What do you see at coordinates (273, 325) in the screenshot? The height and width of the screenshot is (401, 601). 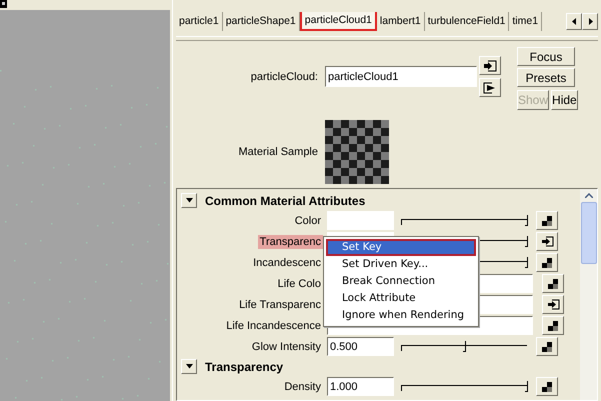 I see `attribute-label: Life Incandescence` at bounding box center [273, 325].